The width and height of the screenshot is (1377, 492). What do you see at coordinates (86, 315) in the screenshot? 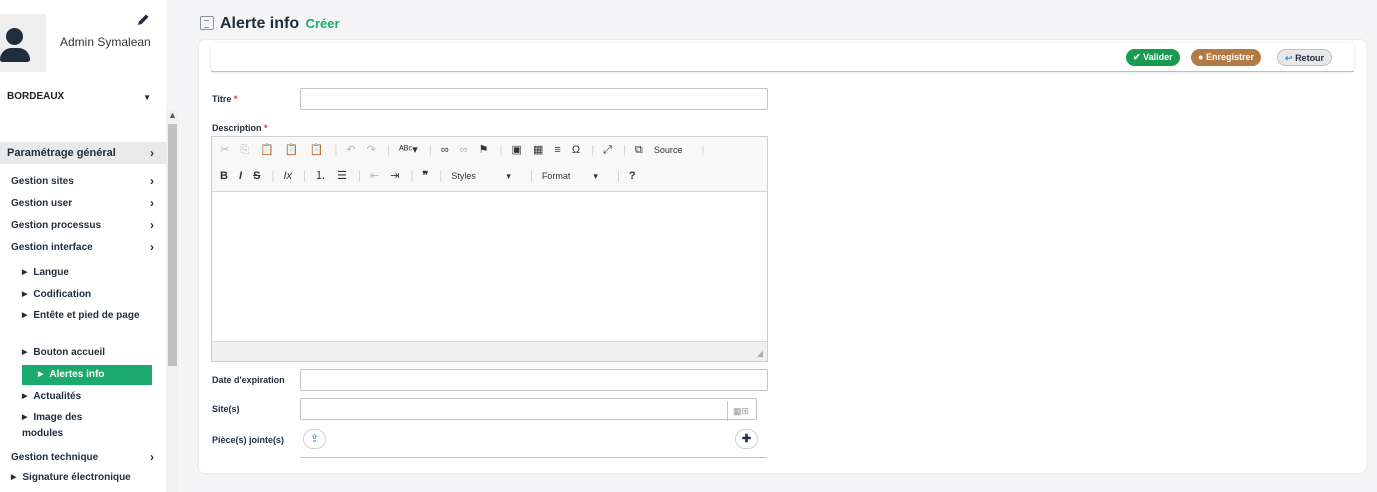
I see `sub-item-label: Entête et pied de page` at bounding box center [86, 315].